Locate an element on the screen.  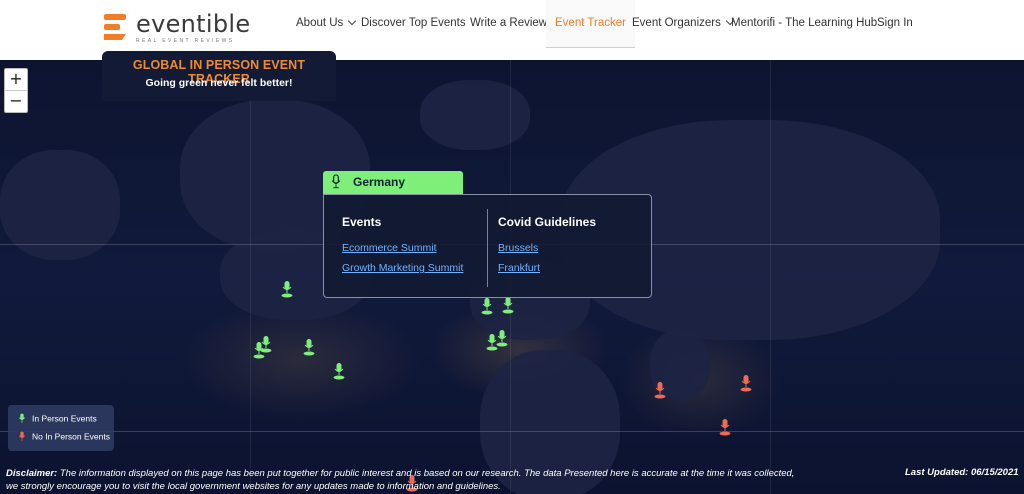
nav-mentorifi-label: Mentorifi - The Learning Hub is located at coordinates (804, 23).